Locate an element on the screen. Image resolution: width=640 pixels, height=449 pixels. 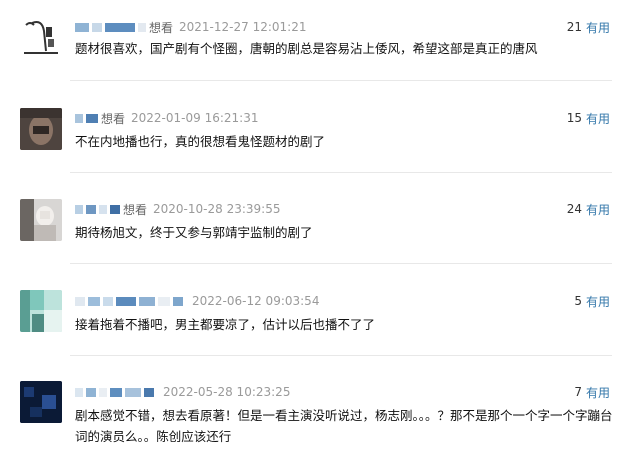
comment-time: 2020-10-28 23:39:55 is located at coordinates (217, 209).